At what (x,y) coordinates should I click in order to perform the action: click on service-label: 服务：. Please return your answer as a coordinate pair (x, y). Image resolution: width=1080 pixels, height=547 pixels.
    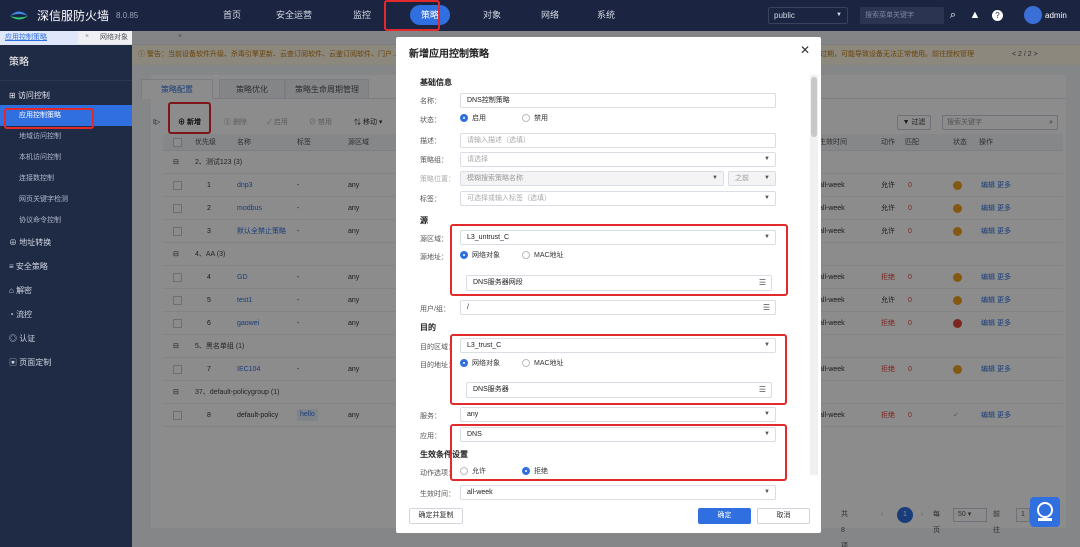
    Looking at the image, I should click on (430, 416).